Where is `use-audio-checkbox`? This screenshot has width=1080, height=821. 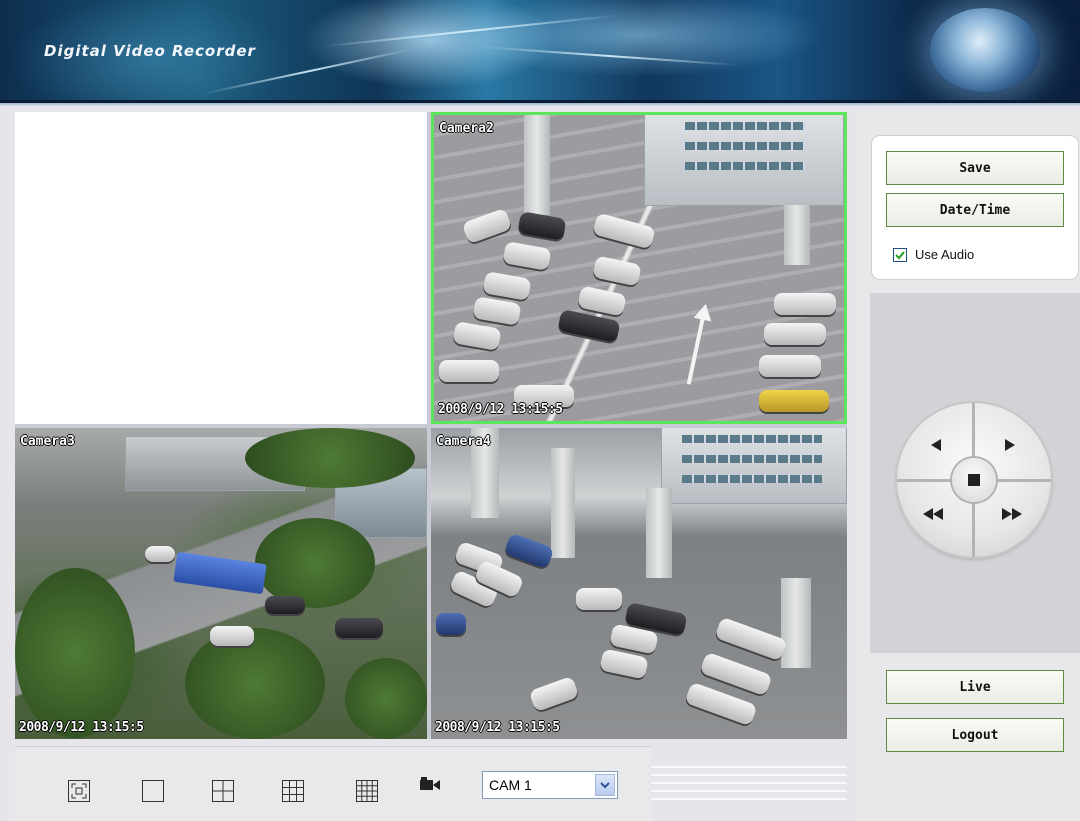 use-audio-checkbox is located at coordinates (900, 254).